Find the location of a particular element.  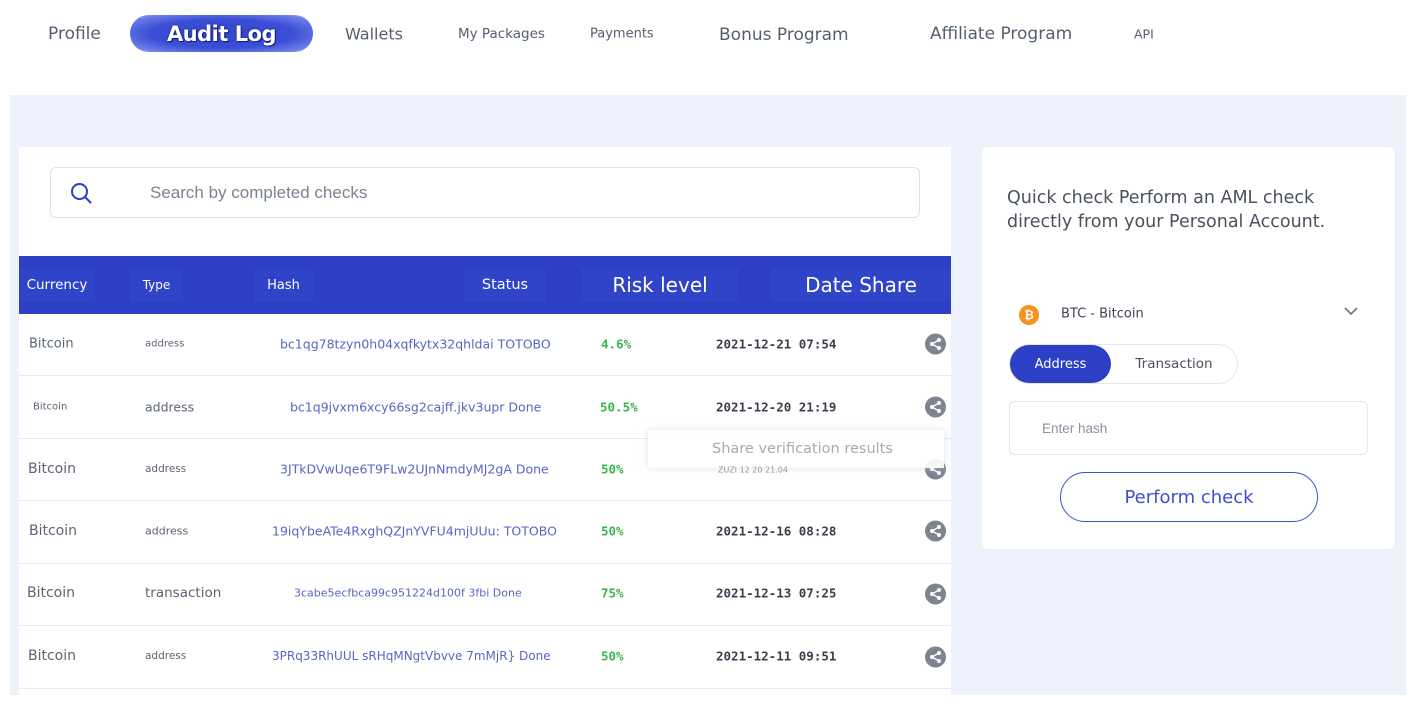

th-risk-level: Risk level is located at coordinates (660, 285).